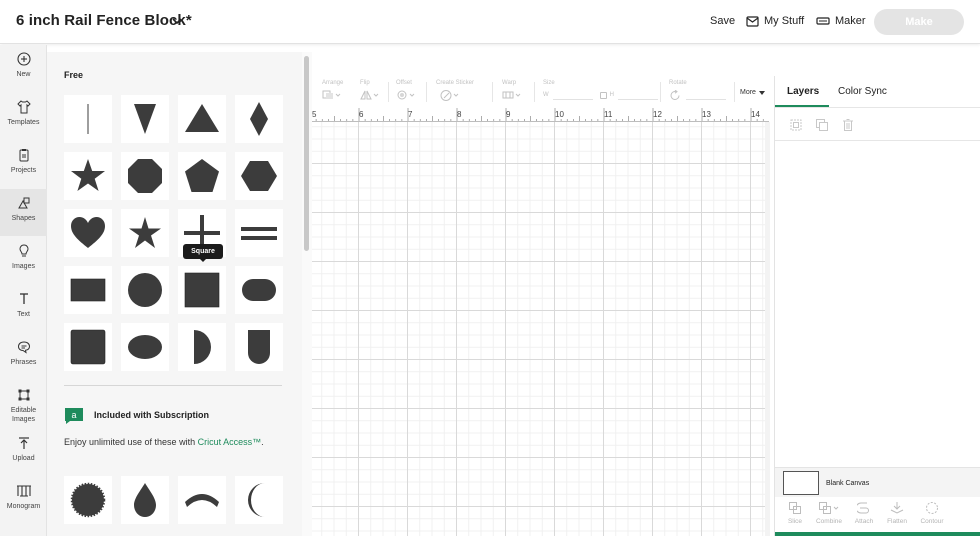  What do you see at coordinates (932, 521) in the screenshot?
I see `contour-label: Contour` at bounding box center [932, 521].